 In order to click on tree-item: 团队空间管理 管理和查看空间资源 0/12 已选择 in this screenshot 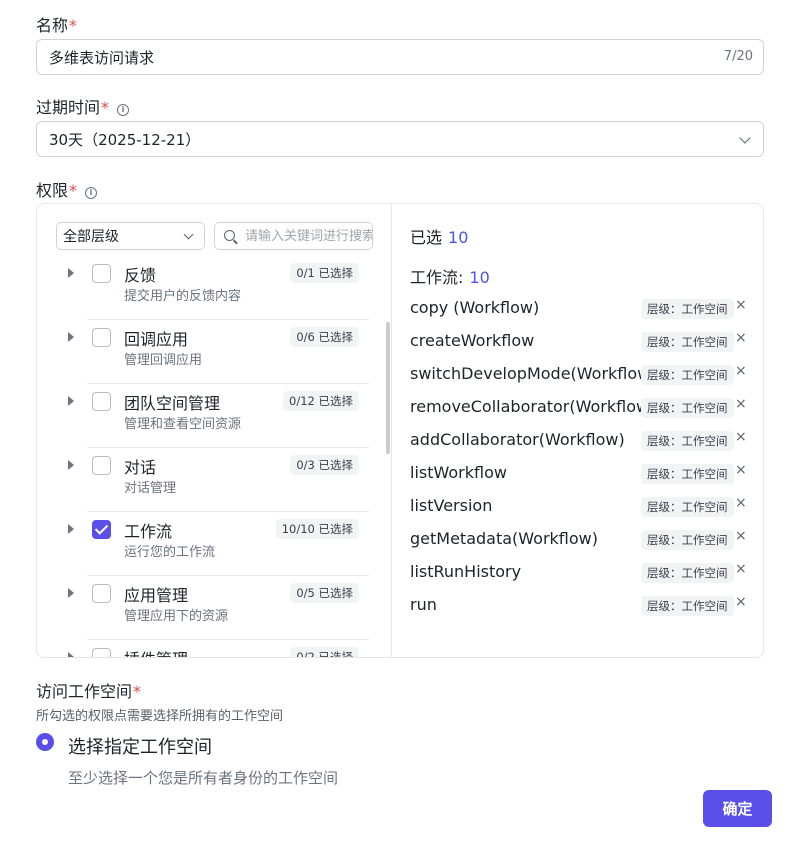, I will do `click(207, 416)`.